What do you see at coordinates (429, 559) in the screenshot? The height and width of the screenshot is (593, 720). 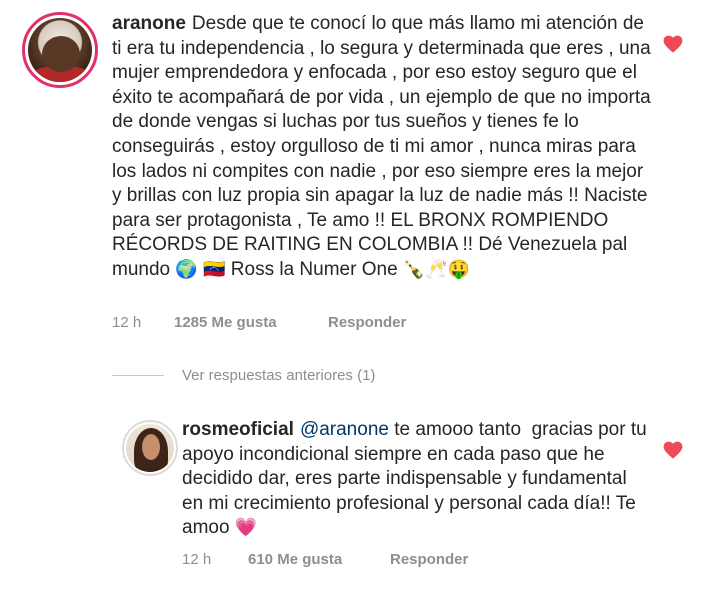 I see `reply-reply-button: Responder` at bounding box center [429, 559].